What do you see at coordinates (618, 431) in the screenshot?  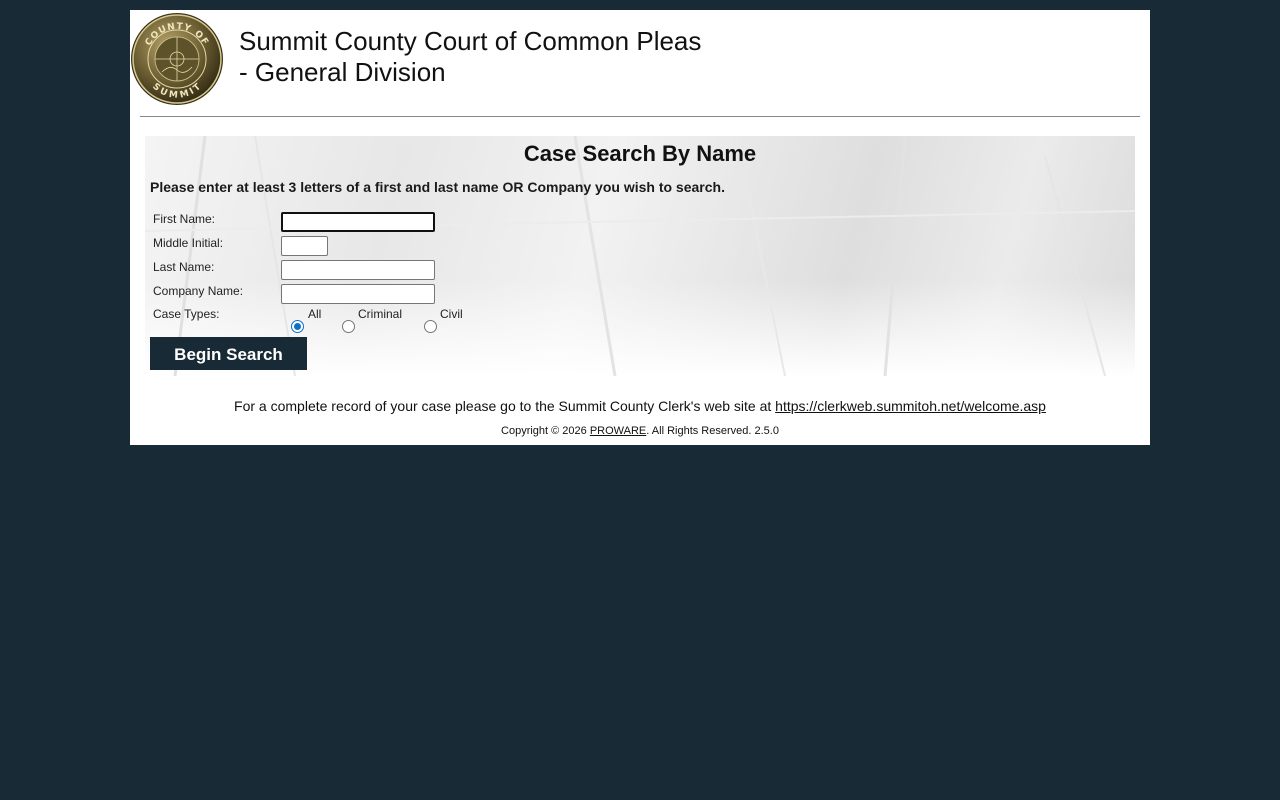 I see `proware-link: PROWARE` at bounding box center [618, 431].